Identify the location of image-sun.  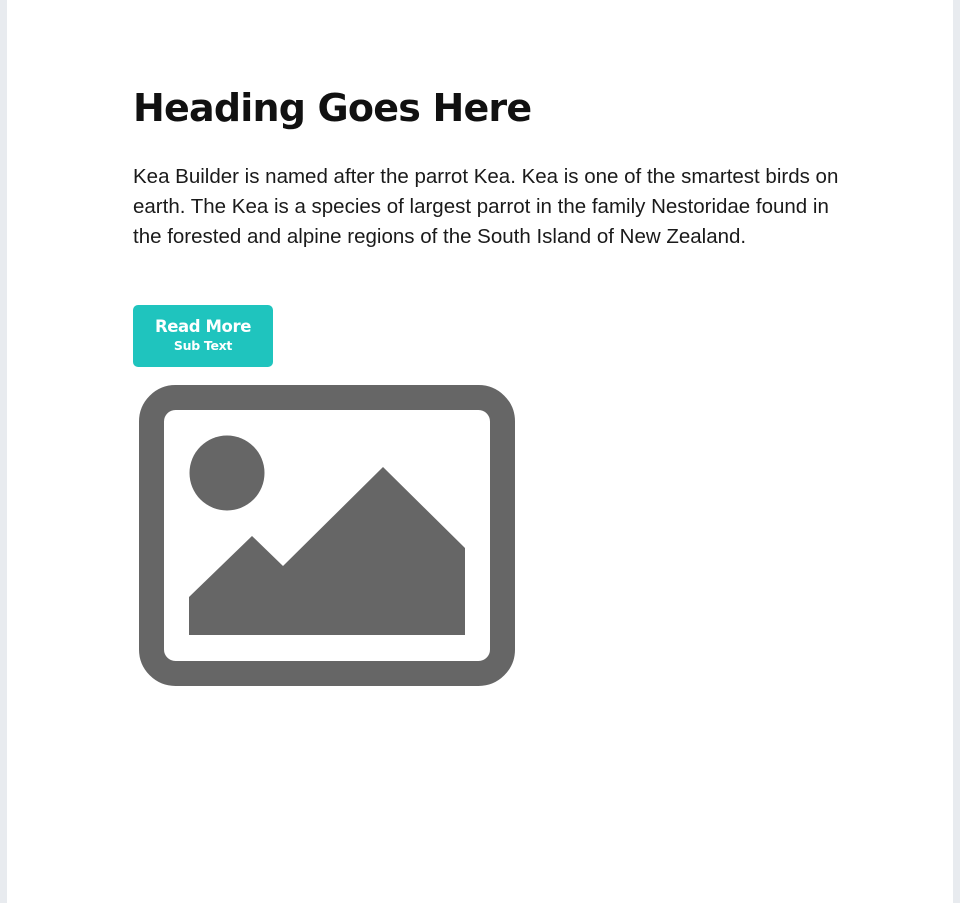
(227, 473).